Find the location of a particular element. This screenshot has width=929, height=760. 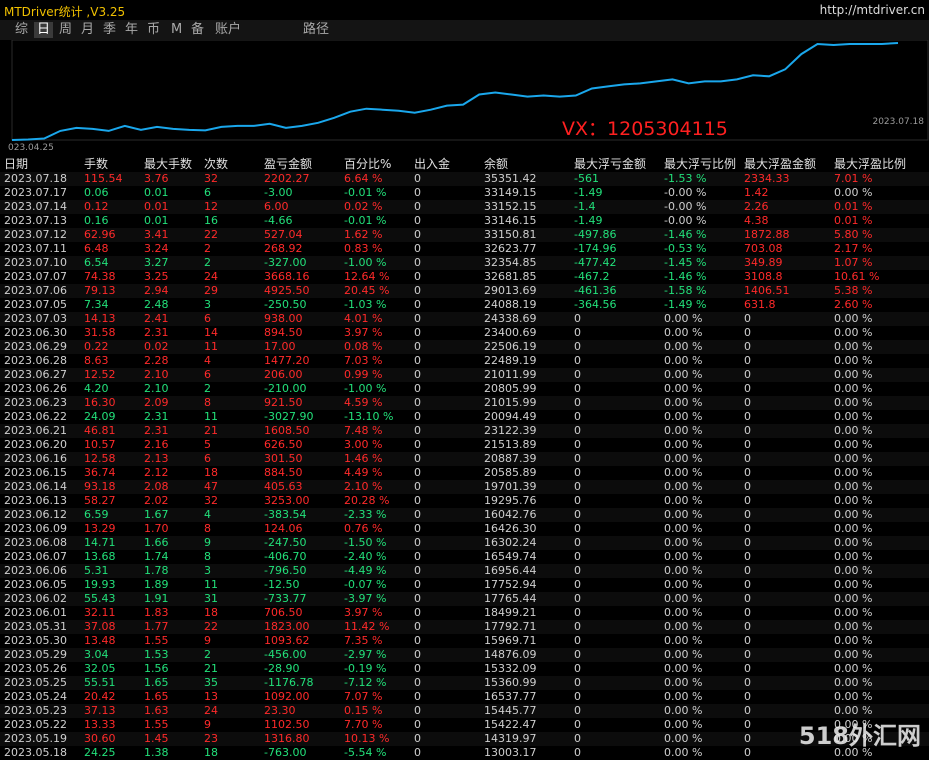

column-header-5: 百分比% is located at coordinates (367, 164).